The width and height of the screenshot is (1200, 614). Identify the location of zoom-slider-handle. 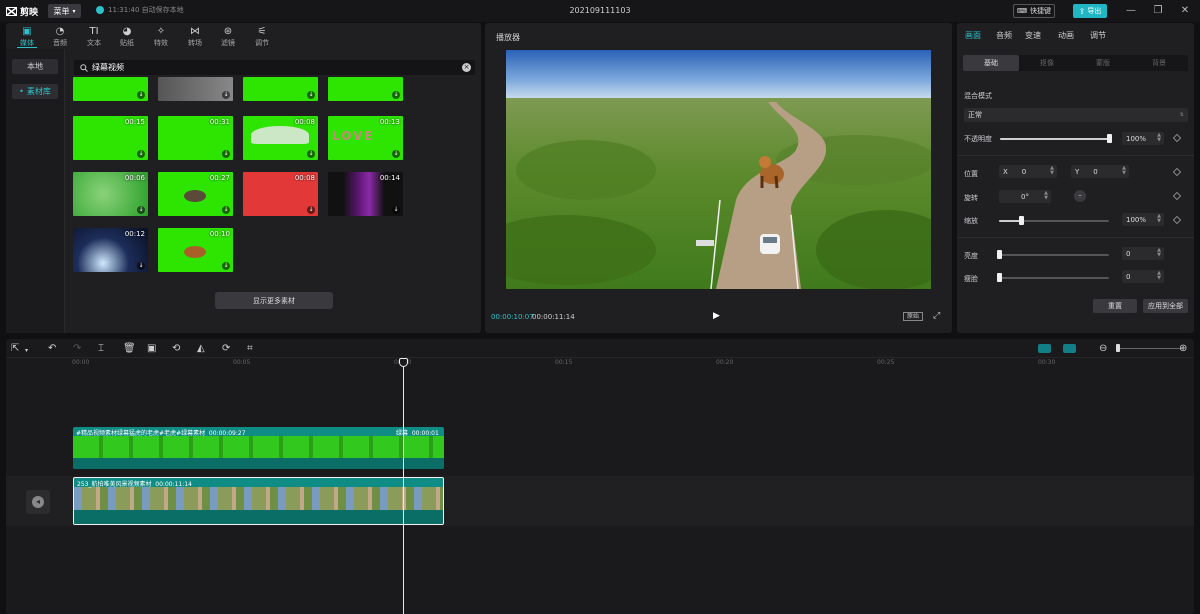
(1118, 348).